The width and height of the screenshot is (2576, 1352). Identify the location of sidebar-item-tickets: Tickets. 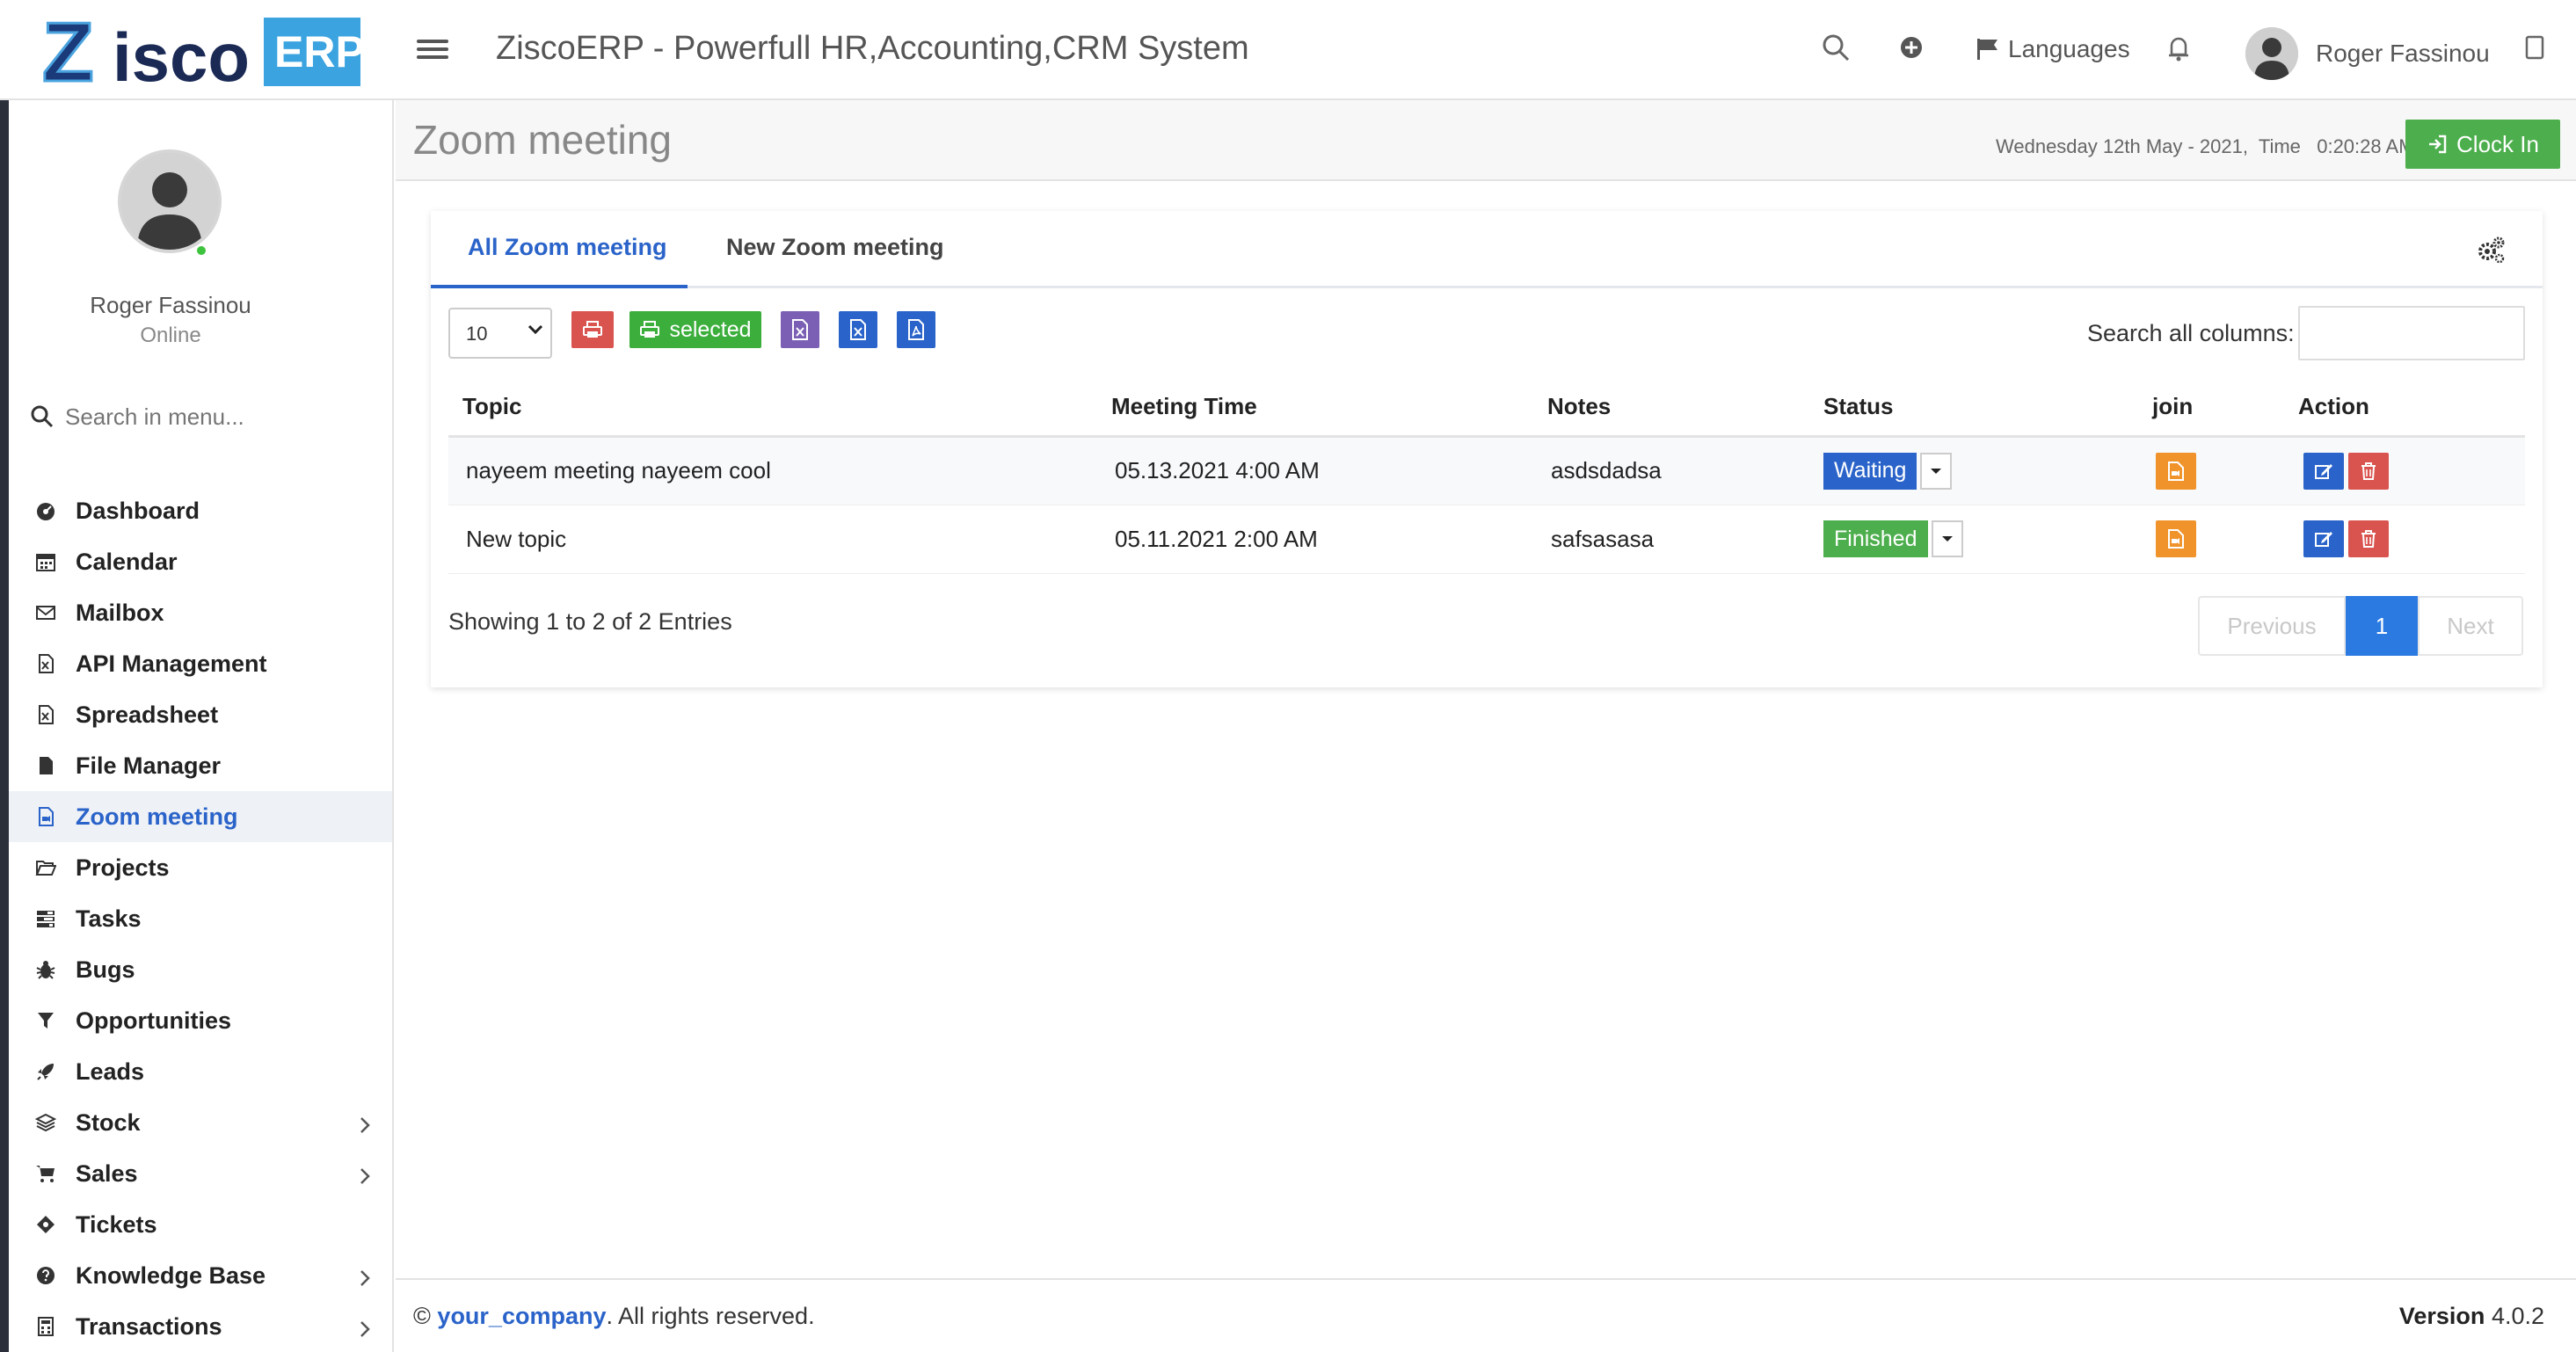
(200, 1224).